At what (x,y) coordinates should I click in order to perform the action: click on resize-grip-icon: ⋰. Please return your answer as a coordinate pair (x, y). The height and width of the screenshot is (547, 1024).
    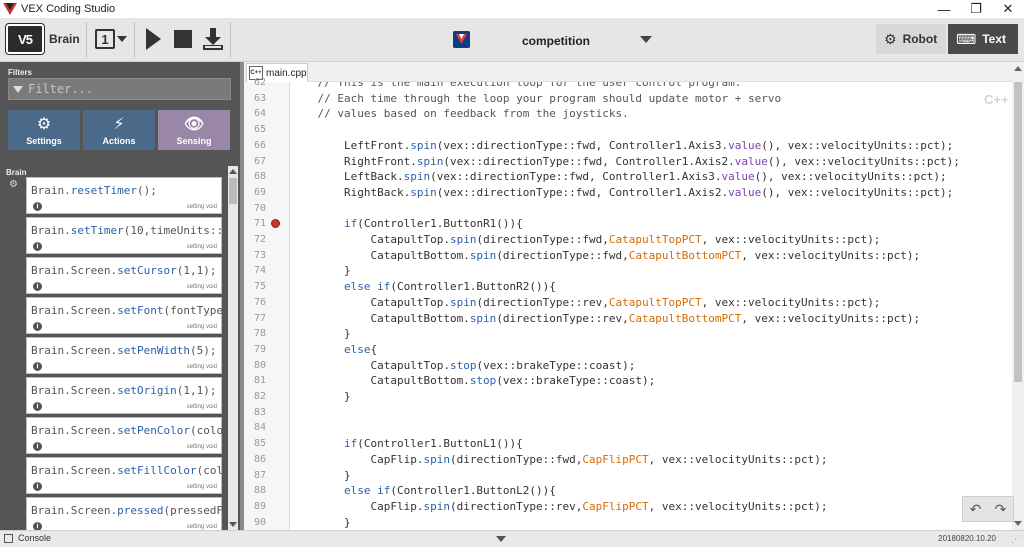
    Looking at the image, I should click on (1015, 539).